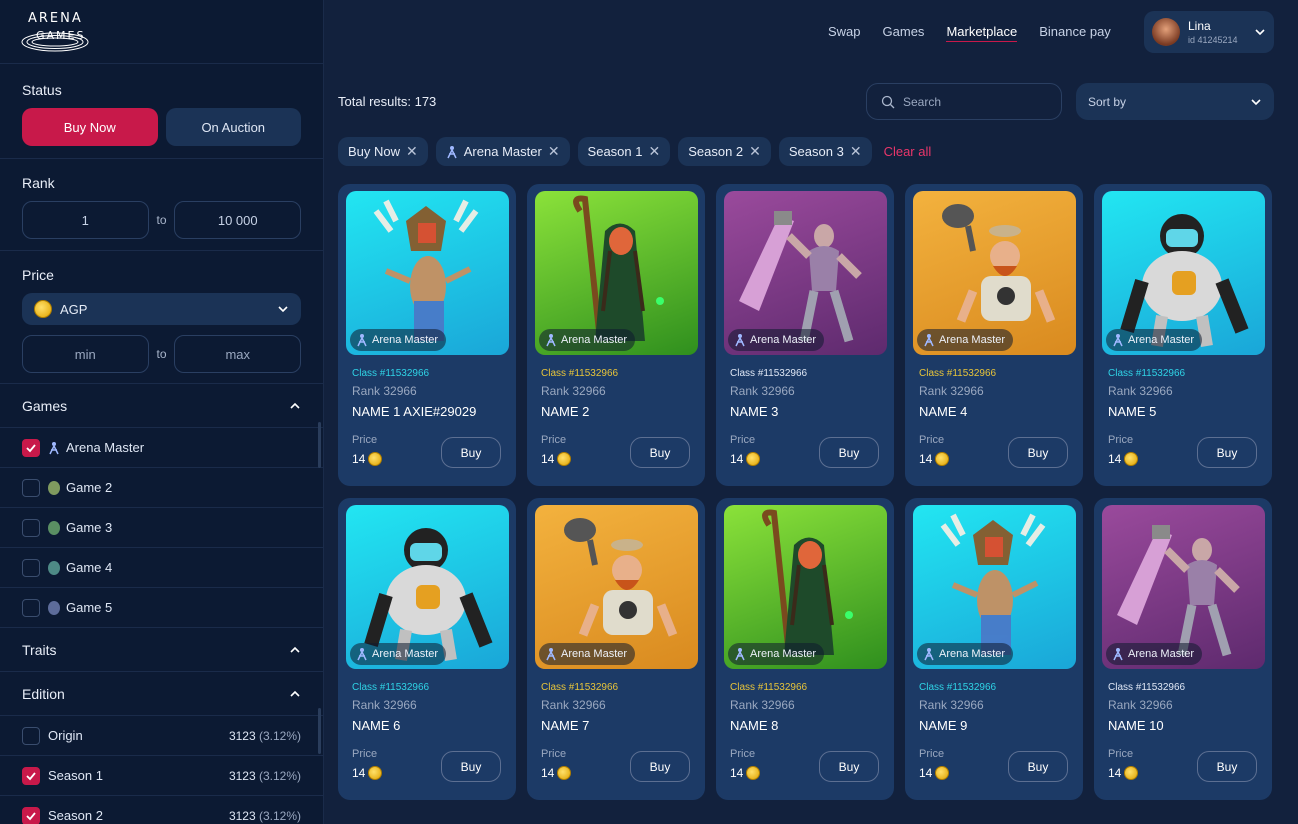 This screenshot has width=1298, height=824. What do you see at coordinates (374, 151) in the screenshot?
I see `filter-chip-label: Buy Now` at bounding box center [374, 151].